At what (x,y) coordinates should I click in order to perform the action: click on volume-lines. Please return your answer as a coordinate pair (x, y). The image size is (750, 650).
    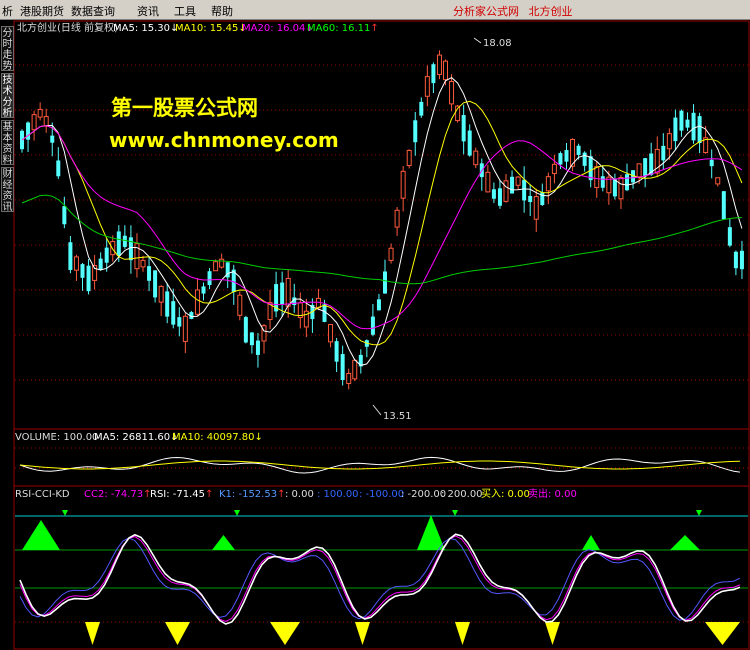
    Looking at the image, I should click on (379, 465).